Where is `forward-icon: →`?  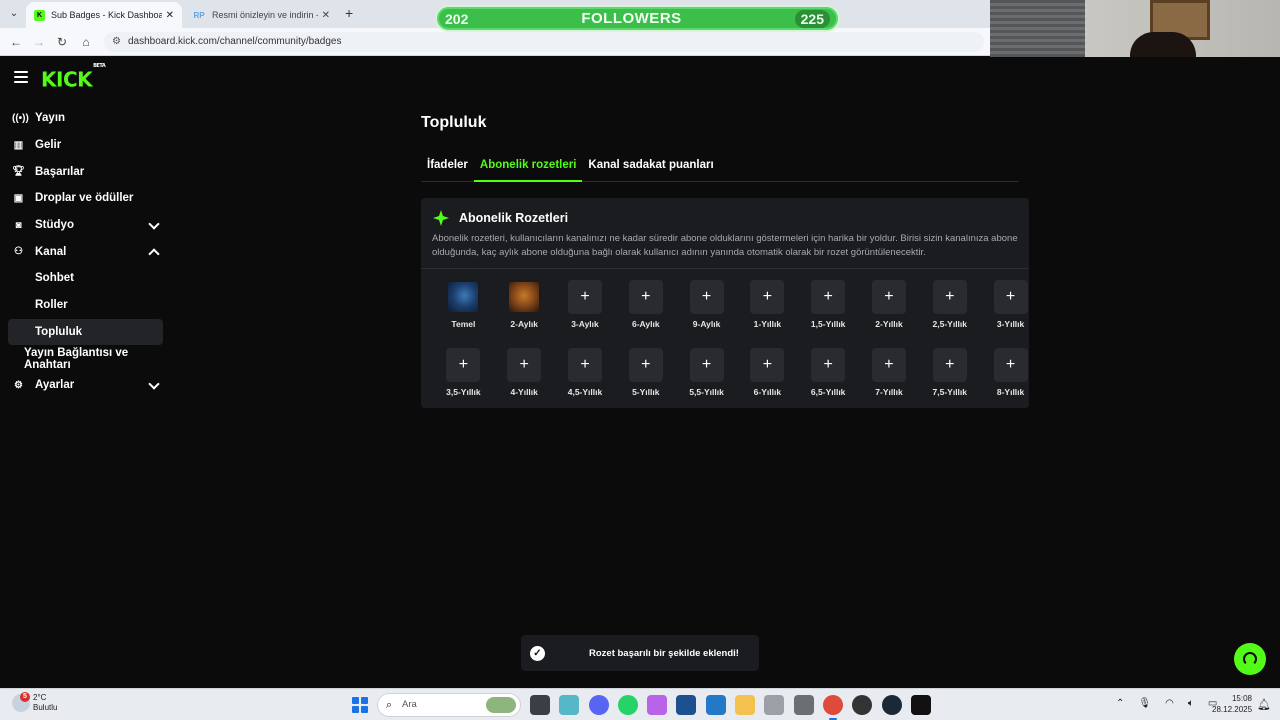 forward-icon: → is located at coordinates (39, 42).